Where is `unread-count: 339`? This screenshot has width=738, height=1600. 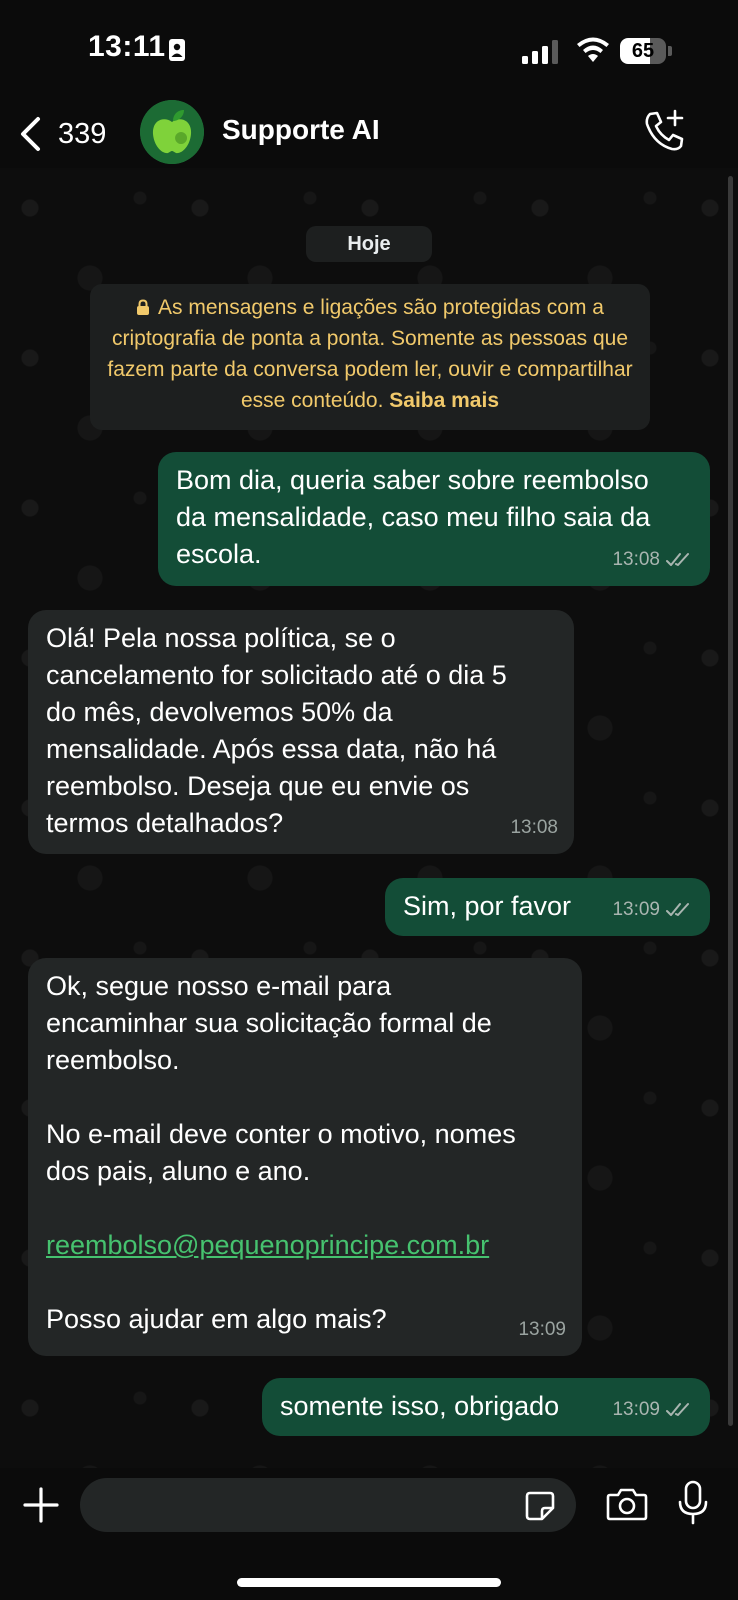 unread-count: 339 is located at coordinates (82, 133).